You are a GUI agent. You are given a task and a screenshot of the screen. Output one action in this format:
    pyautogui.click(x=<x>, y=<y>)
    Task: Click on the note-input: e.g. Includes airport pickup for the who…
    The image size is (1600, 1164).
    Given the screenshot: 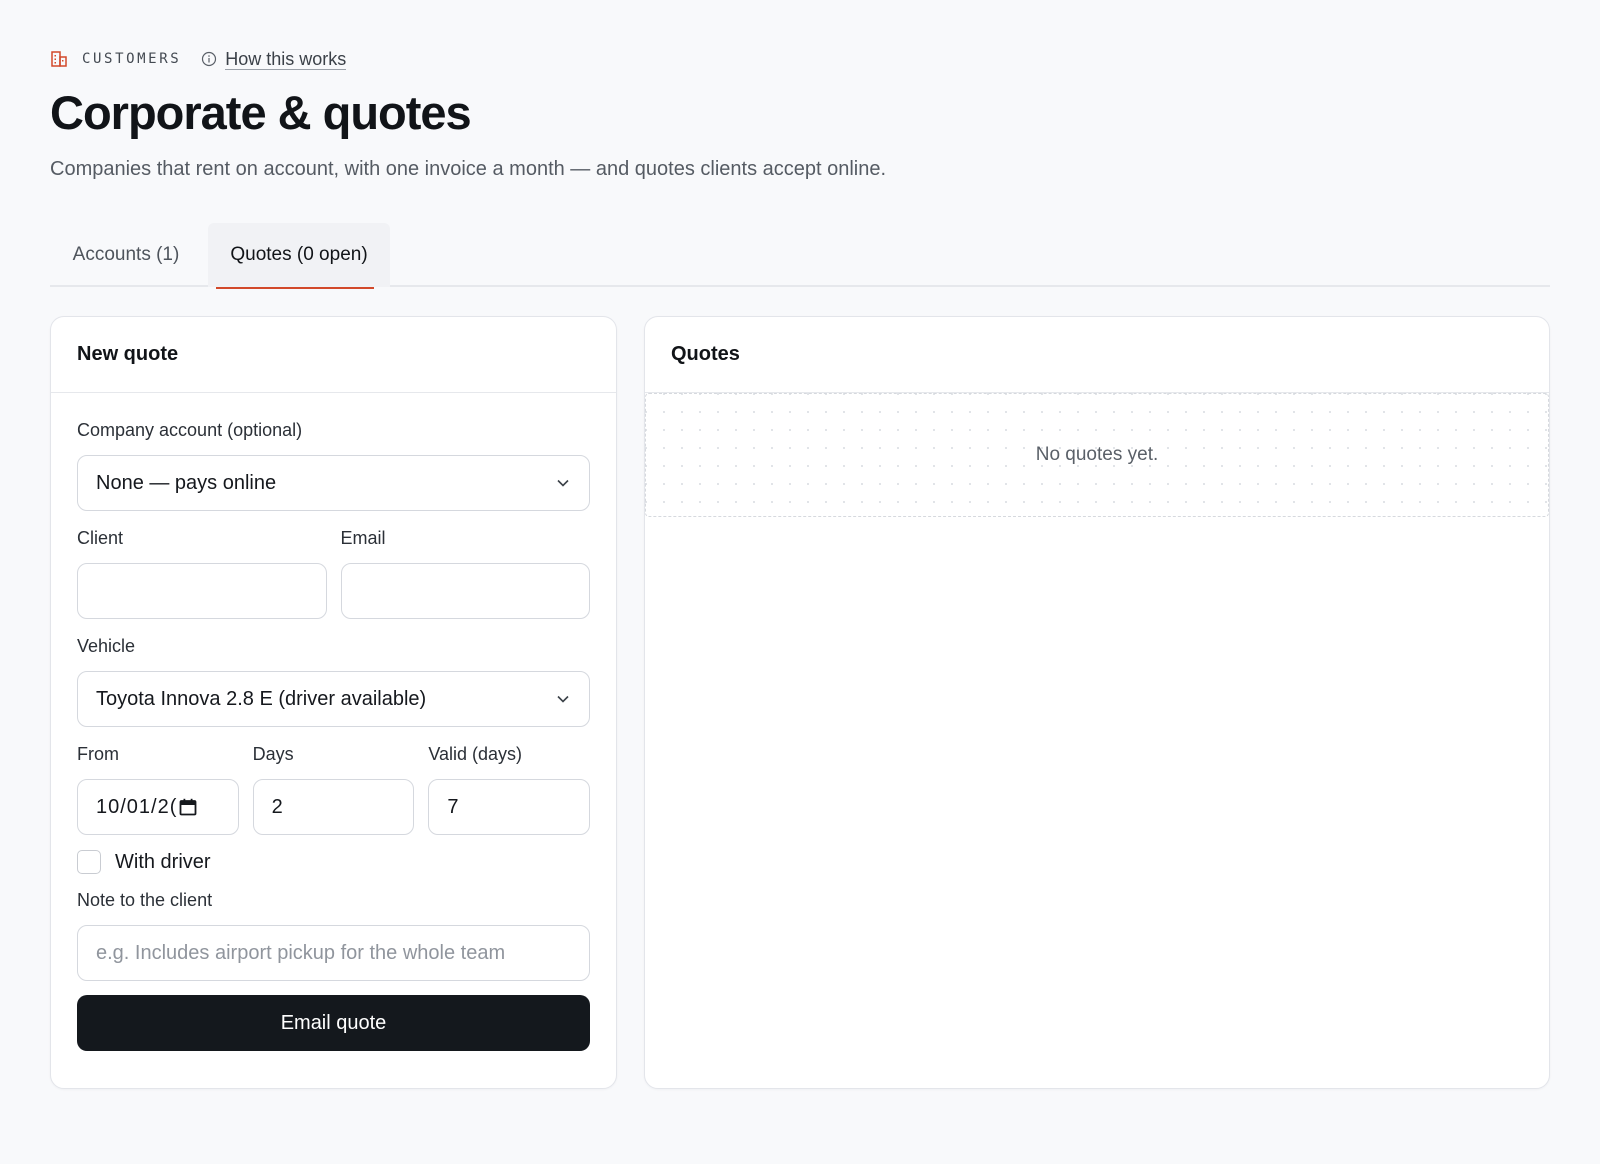 What is the action you would take?
    pyautogui.click(x=333, y=953)
    